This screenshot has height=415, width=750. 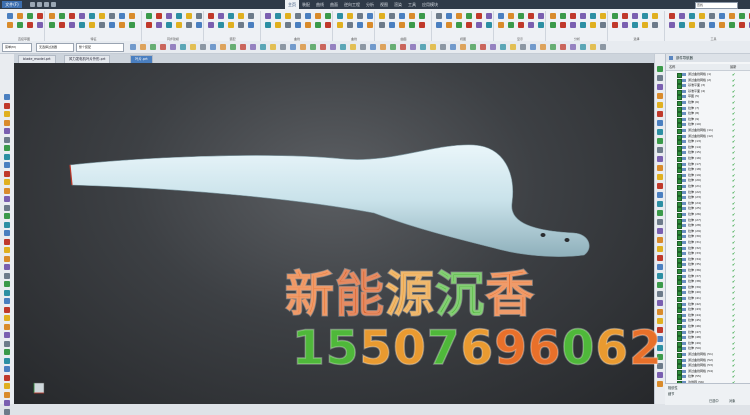 I want to click on tree-row: 拉伸 (55) ✔, so click(x=708, y=377).